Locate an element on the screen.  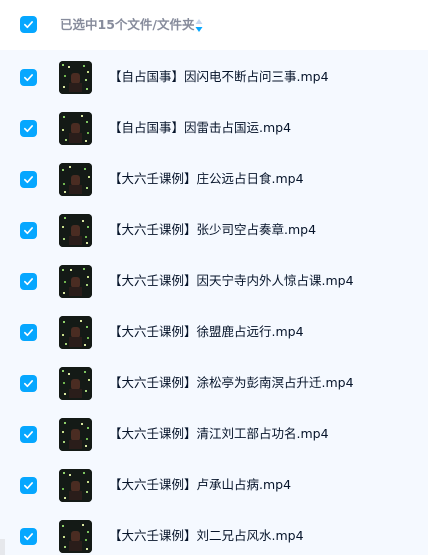
select-all-checkbox is located at coordinates (28, 24).